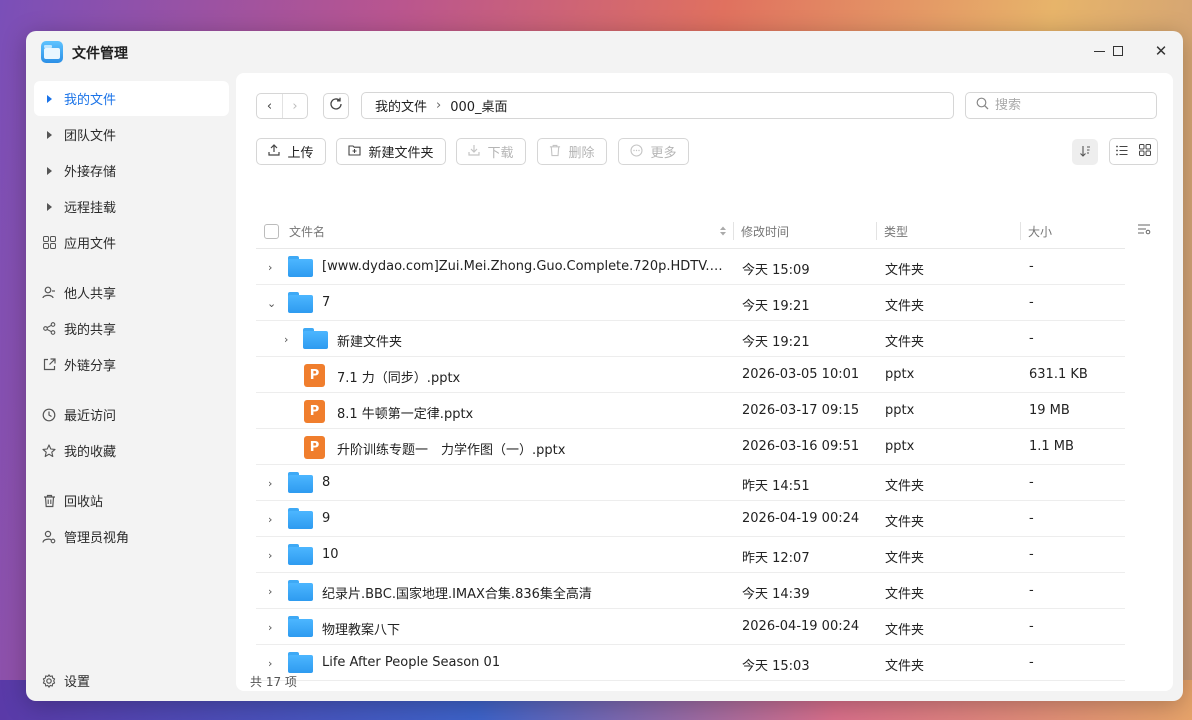 This screenshot has height=720, width=1192. Describe the element at coordinates (572, 151) in the screenshot. I see `delete-button: 删除` at that location.